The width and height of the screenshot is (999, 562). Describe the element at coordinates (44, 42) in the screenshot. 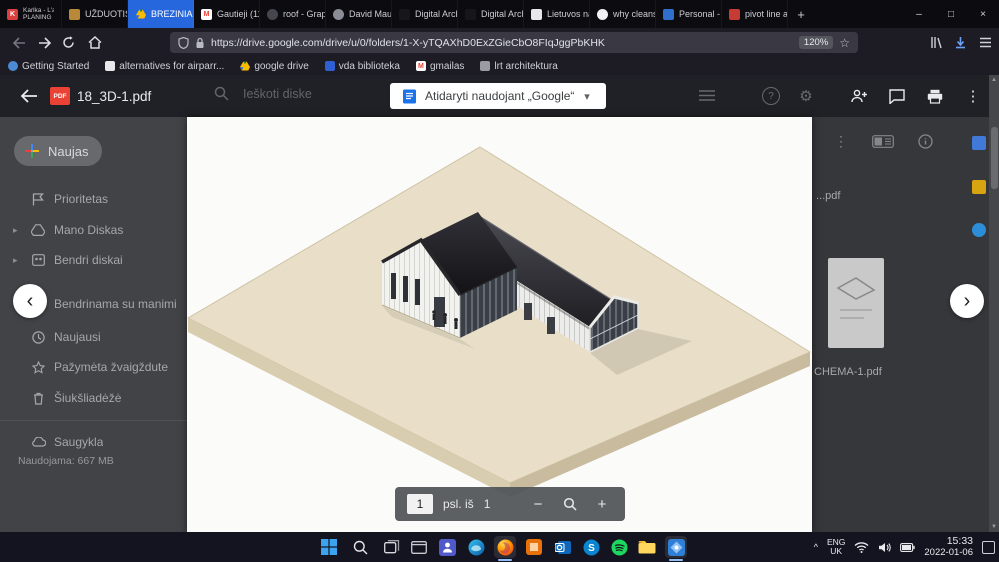

I see `forward-icon` at that location.